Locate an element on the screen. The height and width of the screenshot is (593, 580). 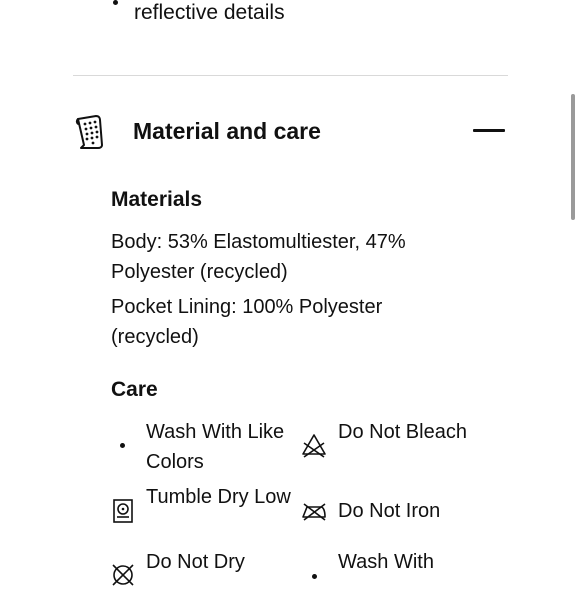
care-heading: Care is located at coordinates (134, 389).